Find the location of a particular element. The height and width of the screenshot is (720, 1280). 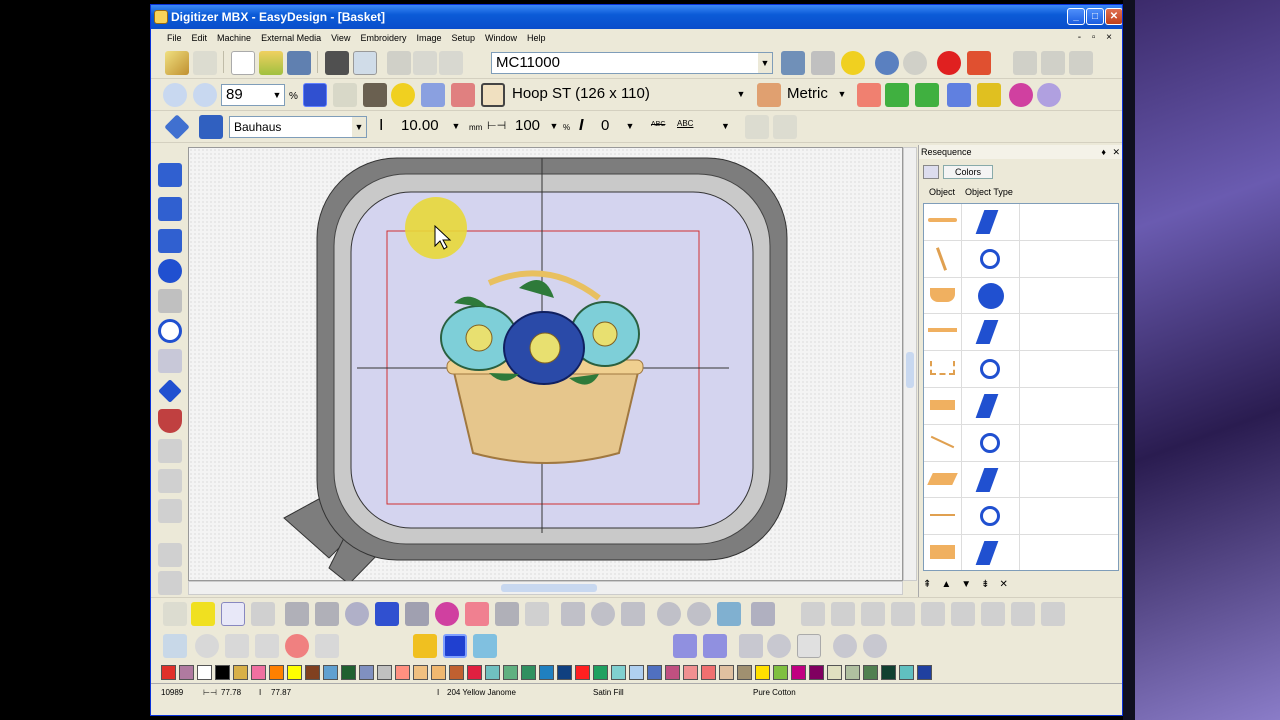

undo-icon is located at coordinates (887, 63).